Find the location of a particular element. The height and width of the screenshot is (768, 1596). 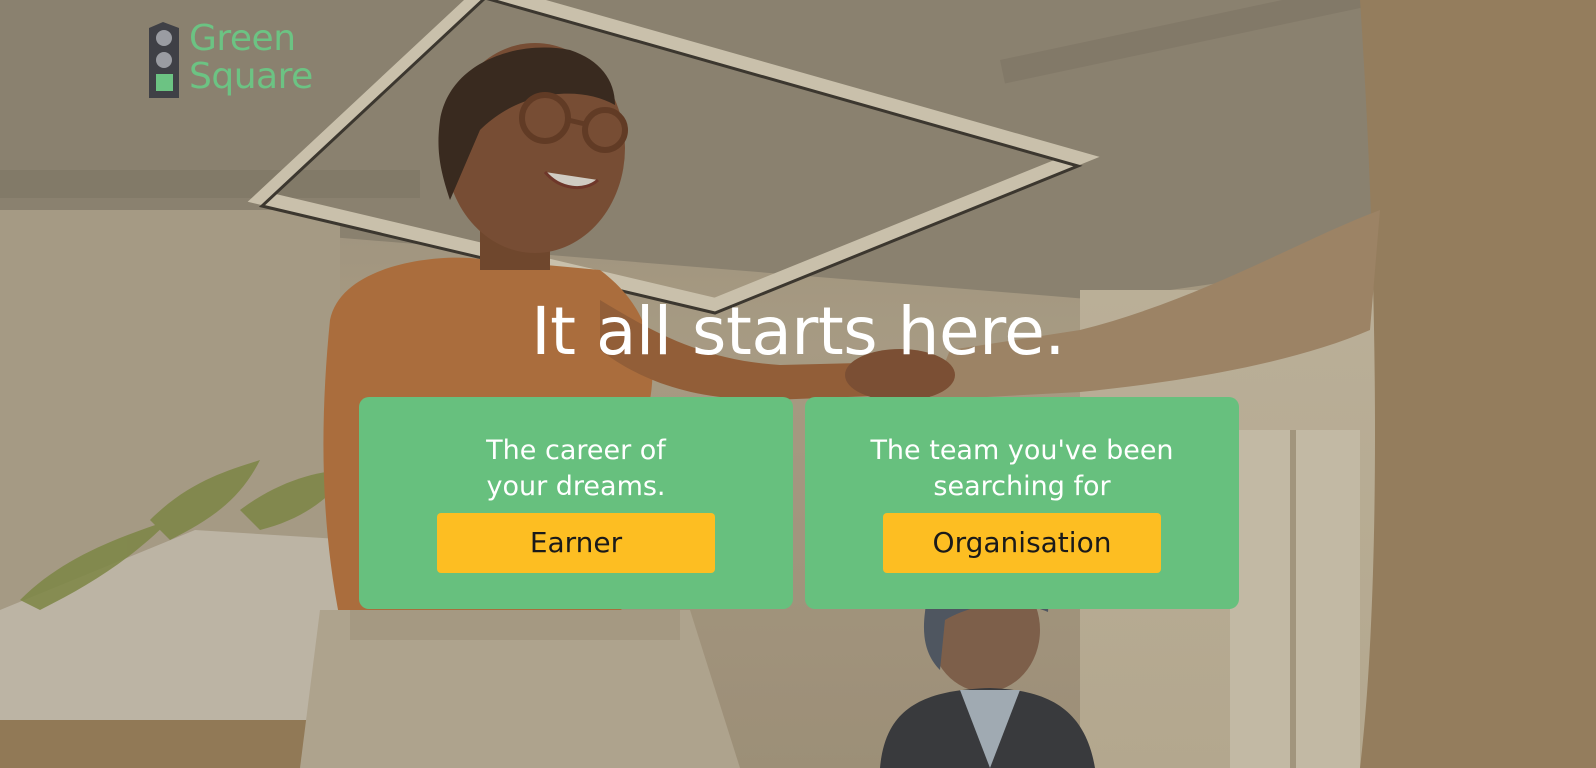

brand-name-line1: Green is located at coordinates (242, 38).